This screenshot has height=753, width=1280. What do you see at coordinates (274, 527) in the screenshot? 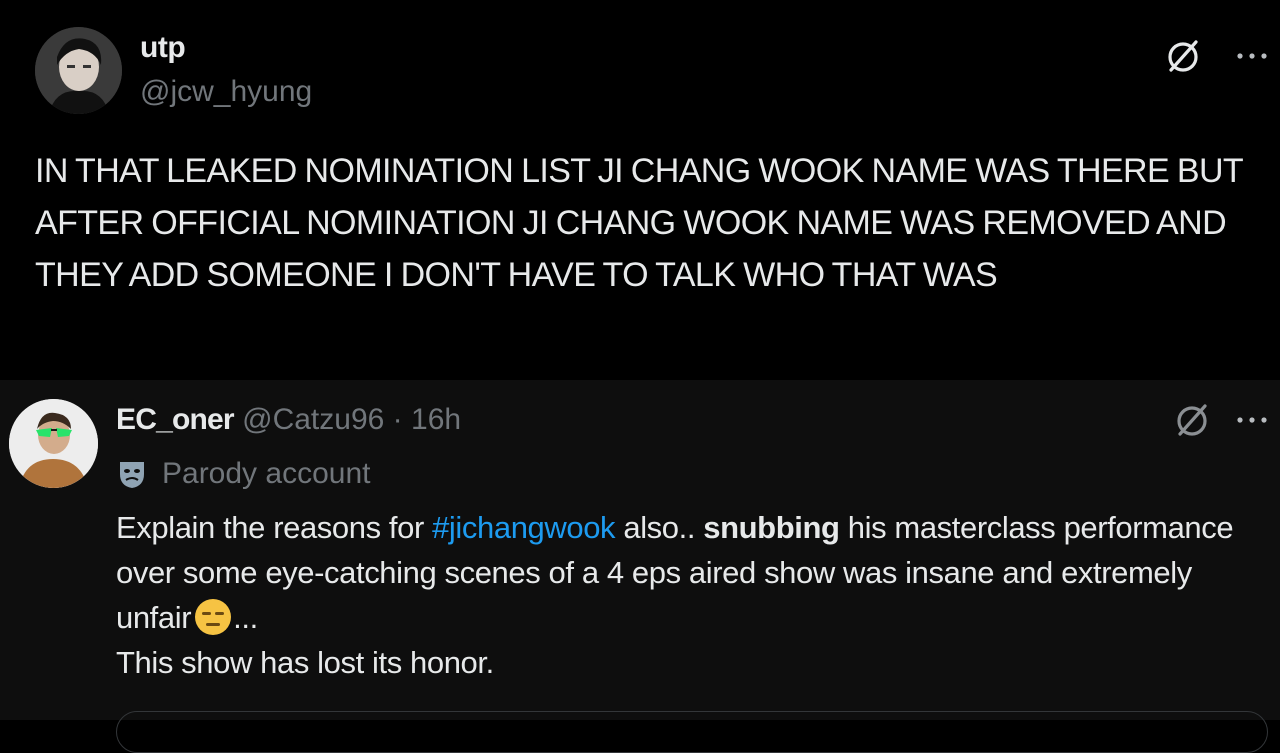
I see `reply-text-part: Explain the reasons for` at bounding box center [274, 527].